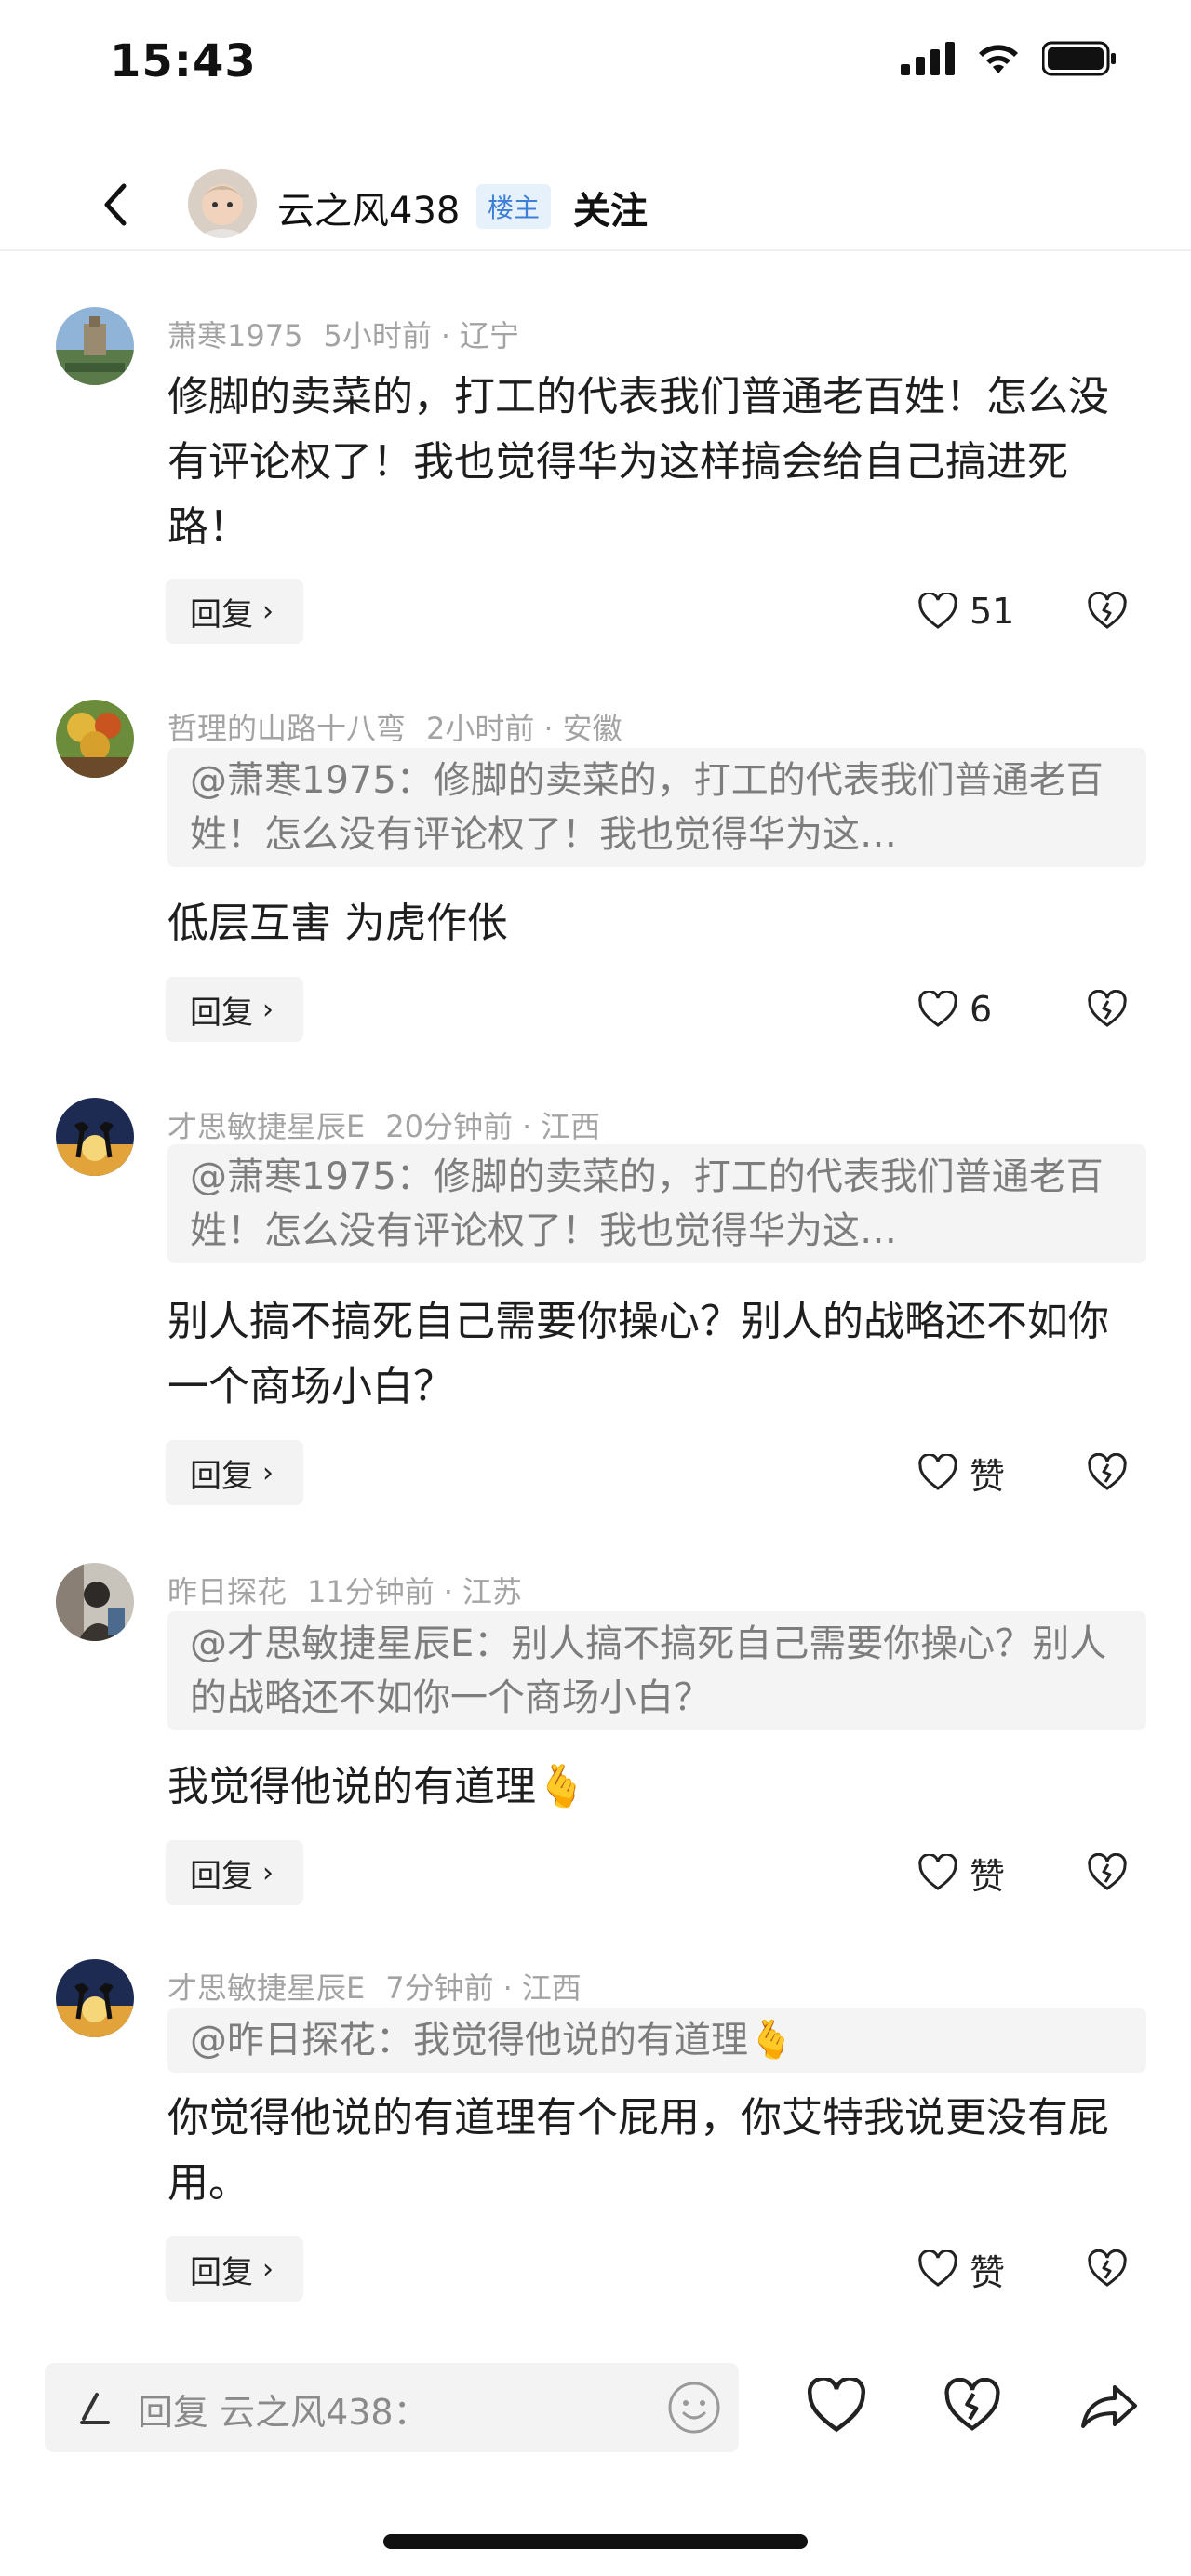 The width and height of the screenshot is (1191, 2576). What do you see at coordinates (480, 728) in the screenshot?
I see `comment-time: 2小时前` at bounding box center [480, 728].